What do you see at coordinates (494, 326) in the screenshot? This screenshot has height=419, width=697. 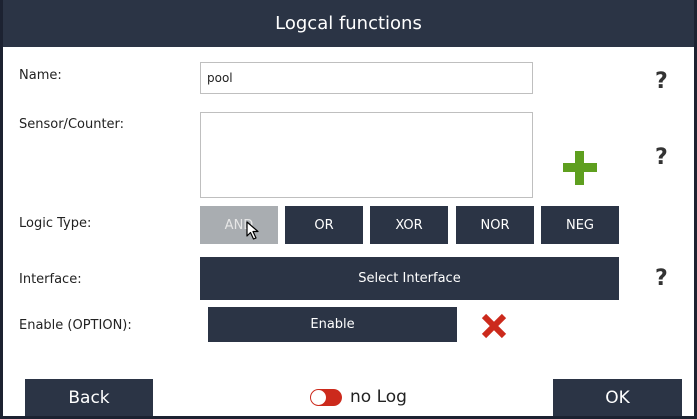 I see `remove-x-icon` at bounding box center [494, 326].